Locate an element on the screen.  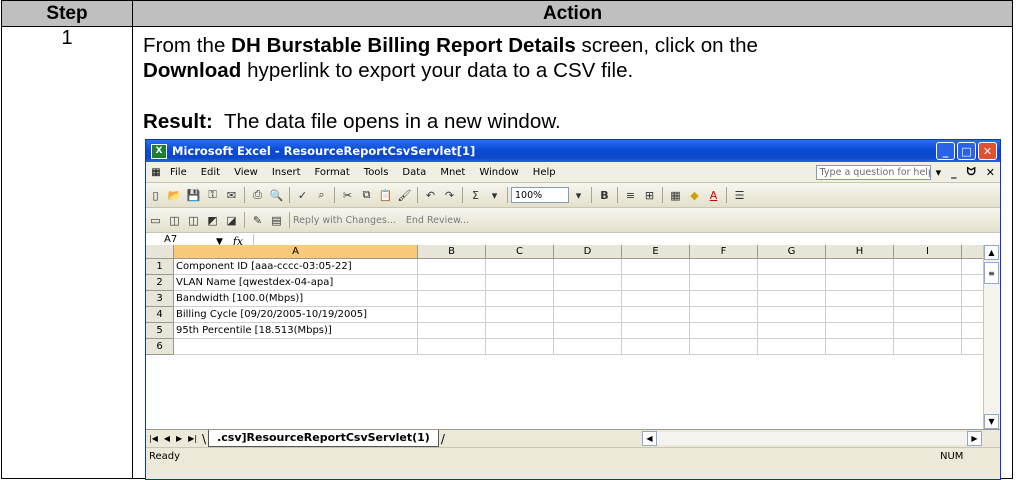
cell-a: Billing Cycle [09/20/2005-10/19/2005] is located at coordinates (296, 315).